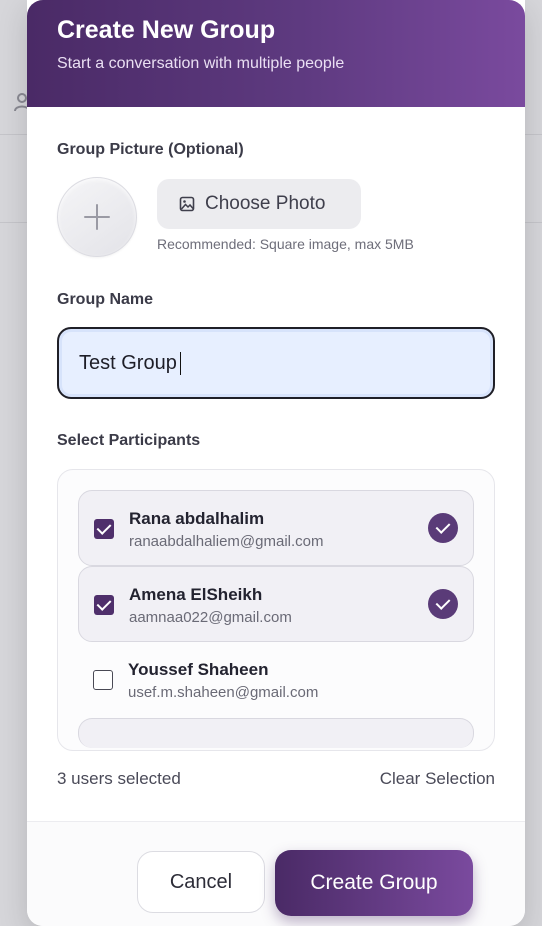  I want to click on participant-email: usef.m.shaheen@gmail.com, so click(223, 692).